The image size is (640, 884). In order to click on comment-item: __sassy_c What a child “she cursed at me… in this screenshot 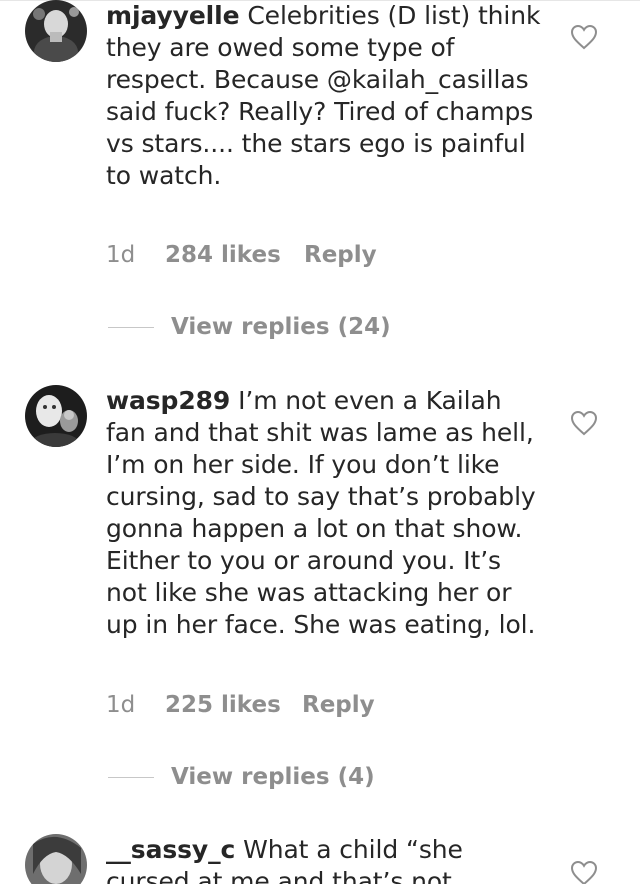, I will do `click(320, 859)`.